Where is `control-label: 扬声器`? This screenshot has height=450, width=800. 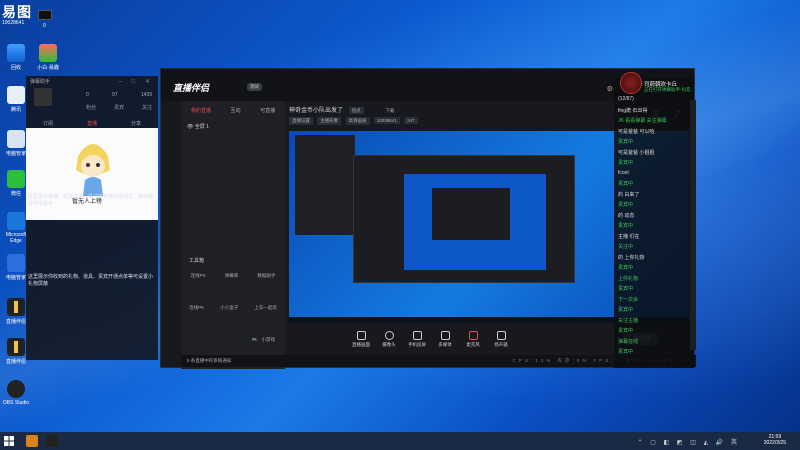 control-label: 扬声器 is located at coordinates (501, 344).